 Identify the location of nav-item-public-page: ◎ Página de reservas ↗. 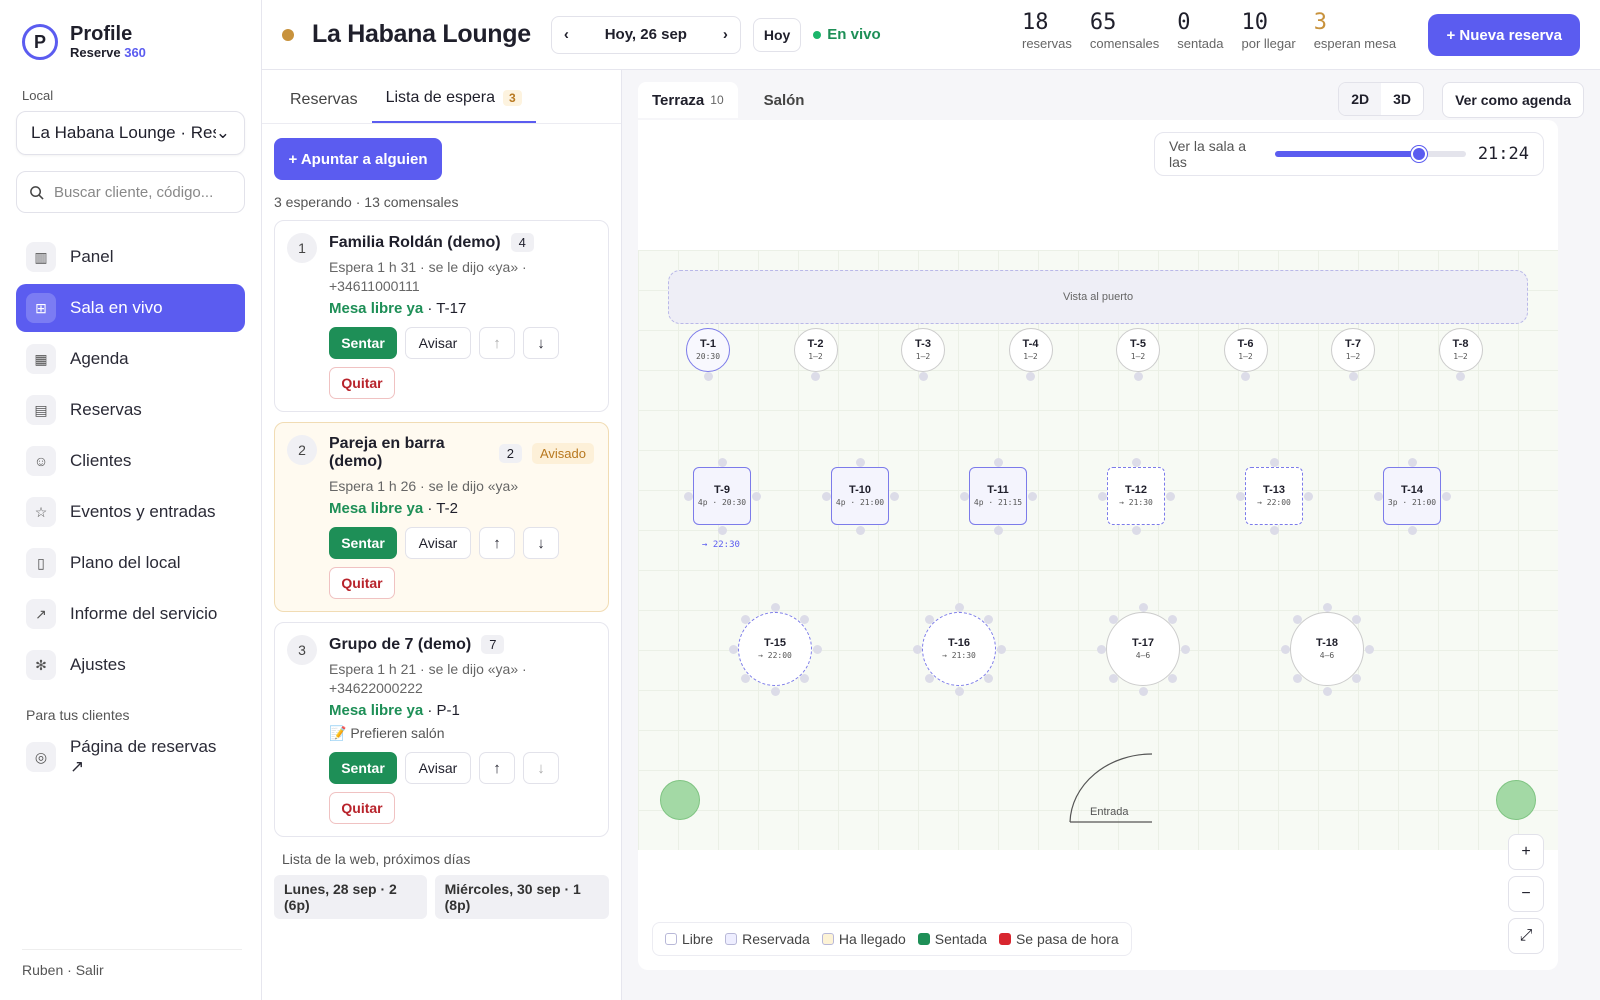
(130, 757).